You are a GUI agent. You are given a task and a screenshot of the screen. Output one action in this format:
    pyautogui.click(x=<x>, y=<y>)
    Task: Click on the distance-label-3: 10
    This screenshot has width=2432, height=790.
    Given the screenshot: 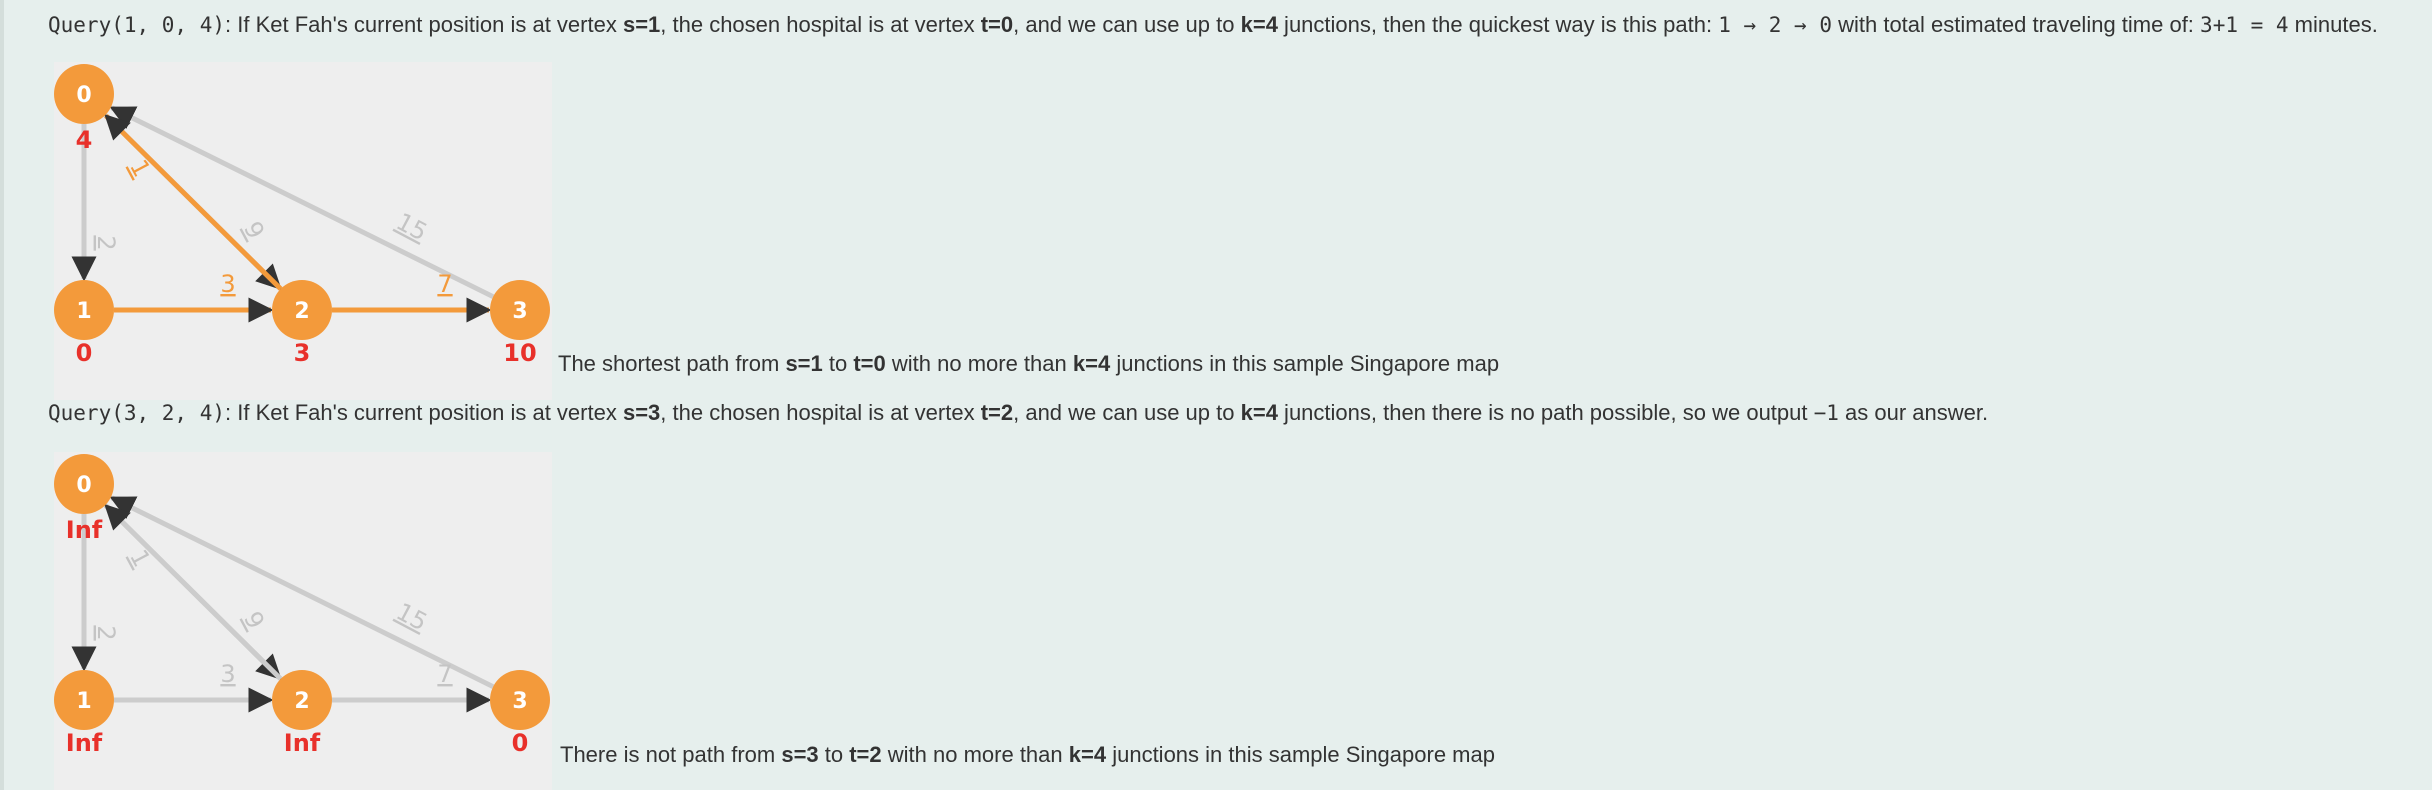 What is the action you would take?
    pyautogui.click(x=519, y=353)
    